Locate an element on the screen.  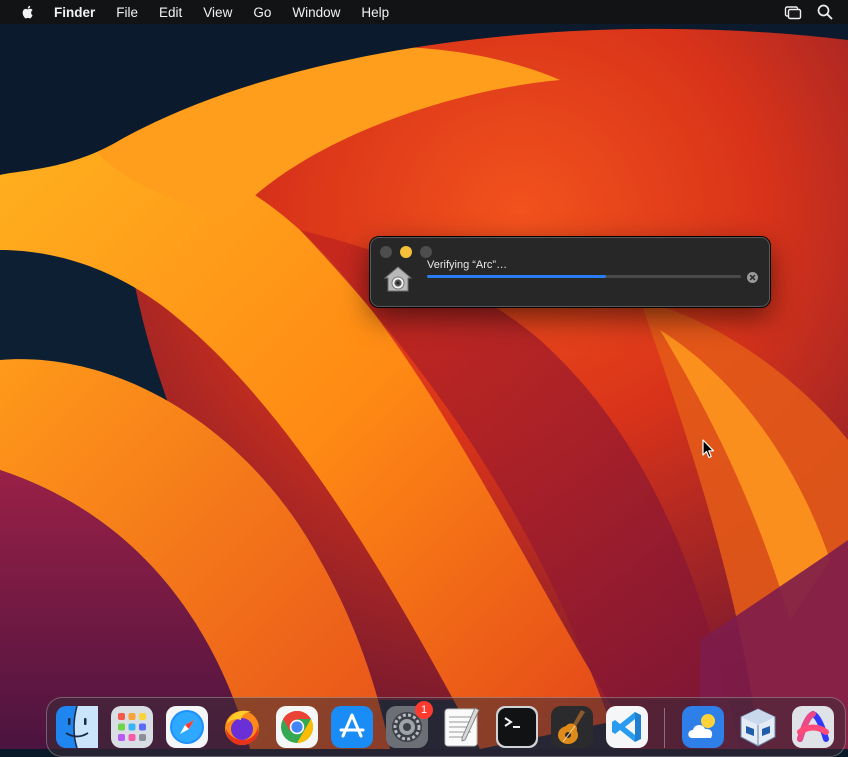
dock-firefox-icon is located at coordinates (242, 727).